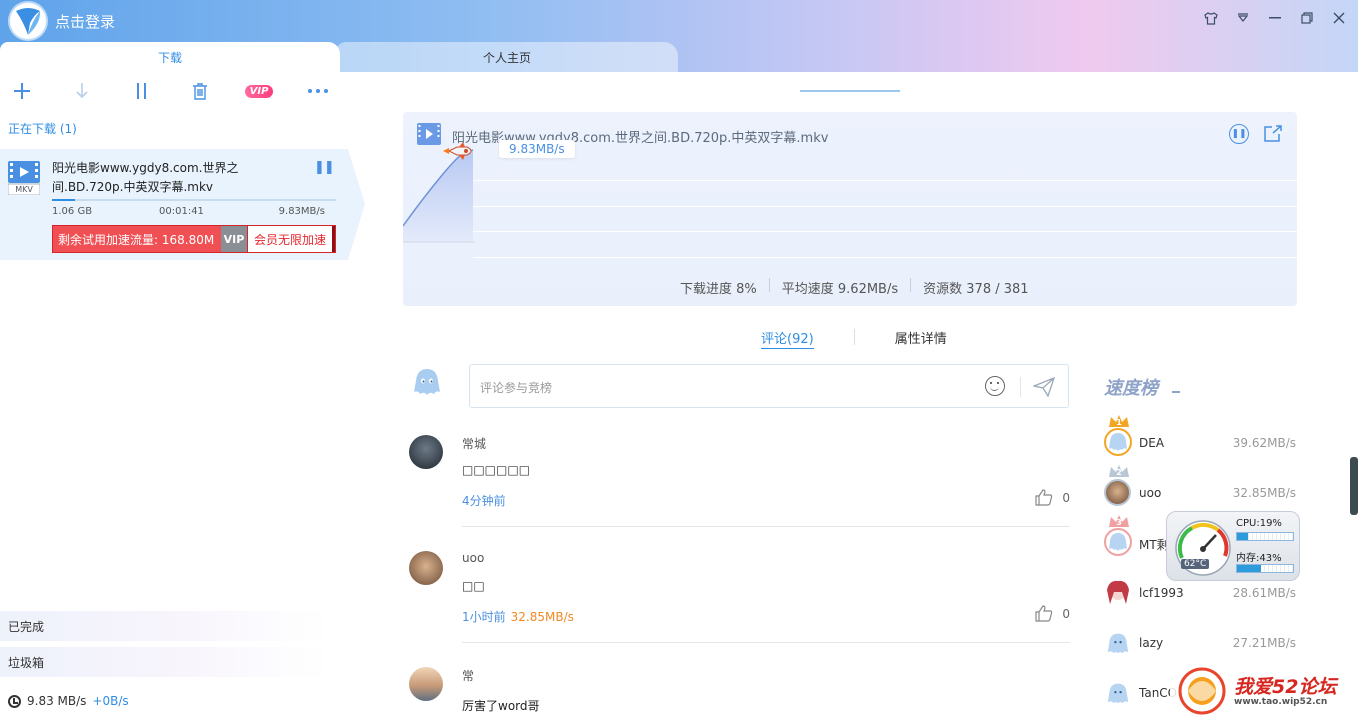 Image resolution: width=1358 pixels, height=719 pixels. What do you see at coordinates (194, 200) in the screenshot?
I see `download-progress-bar` at bounding box center [194, 200].